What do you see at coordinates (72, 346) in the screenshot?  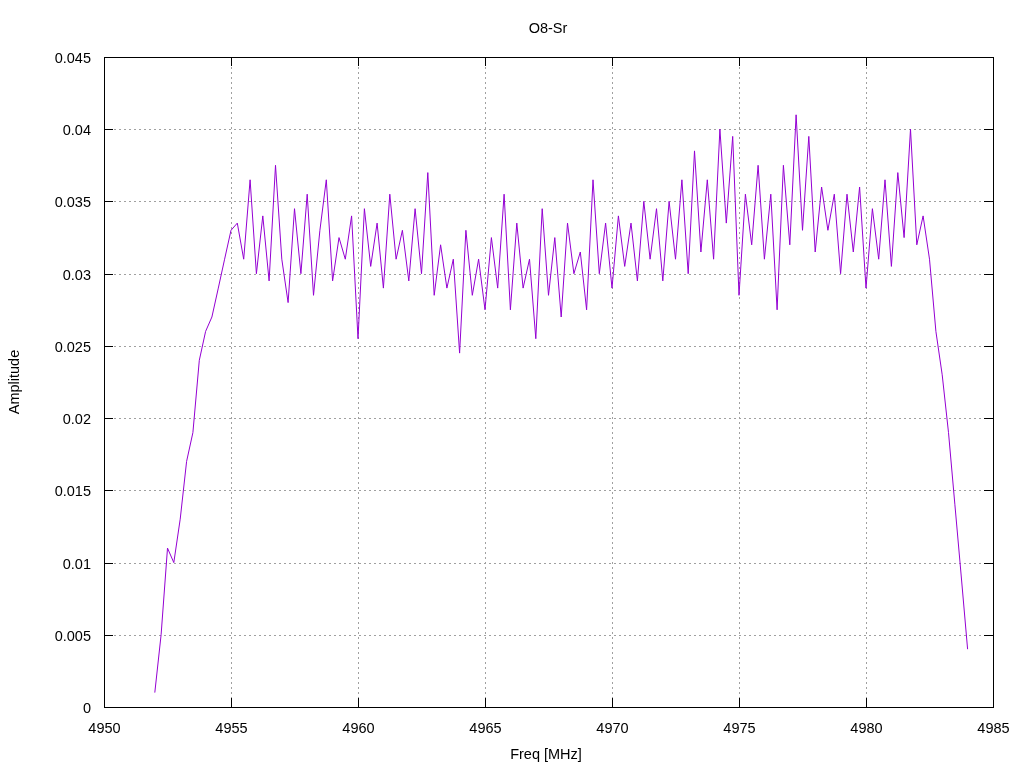 I see `y-tick-label: 0.025` at bounding box center [72, 346].